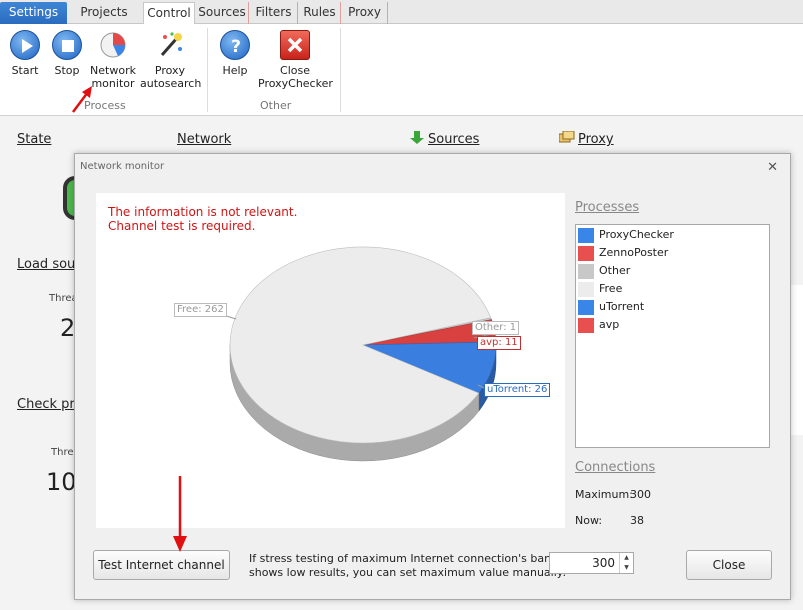  Describe the element at coordinates (604, 494) in the screenshot. I see `maximum-label: Maximum:` at that location.